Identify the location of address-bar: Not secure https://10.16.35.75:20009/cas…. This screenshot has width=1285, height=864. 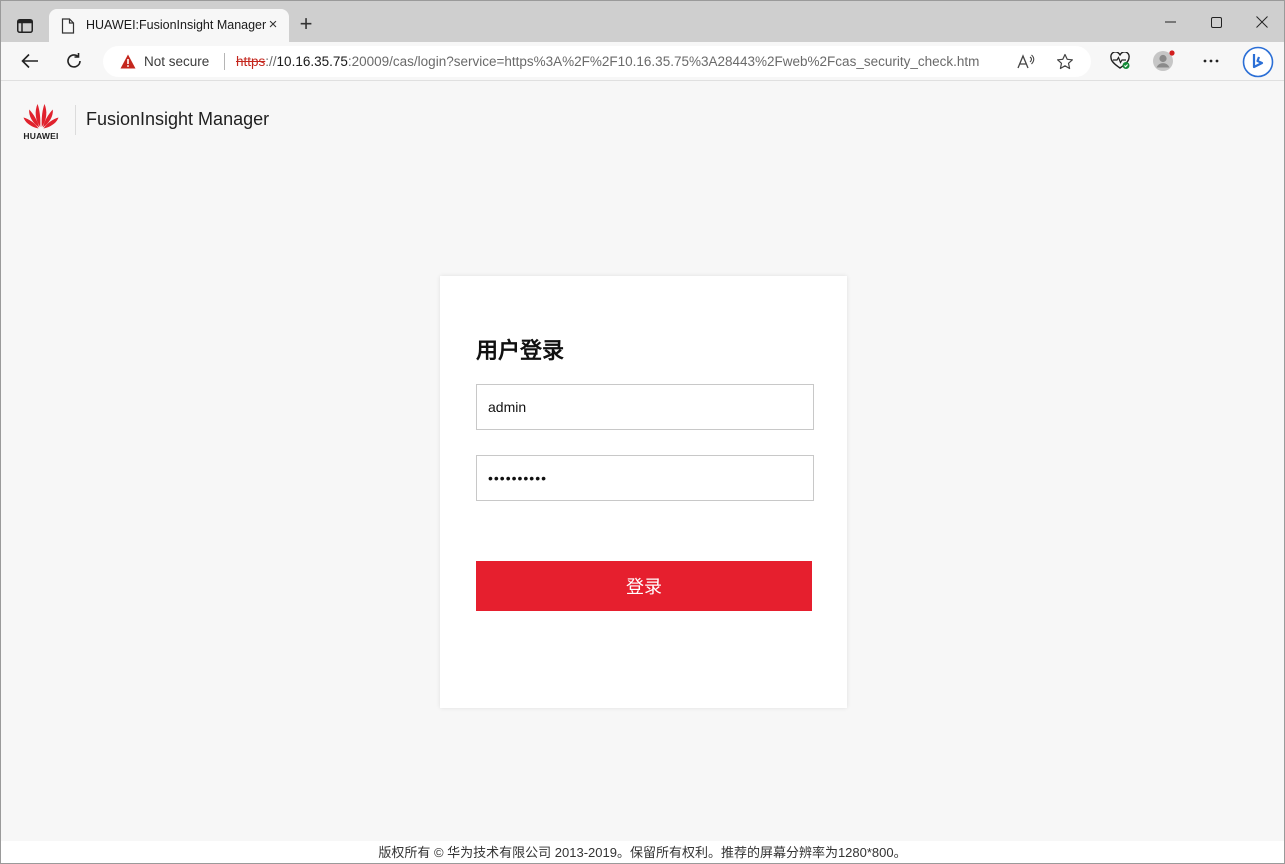
(597, 61).